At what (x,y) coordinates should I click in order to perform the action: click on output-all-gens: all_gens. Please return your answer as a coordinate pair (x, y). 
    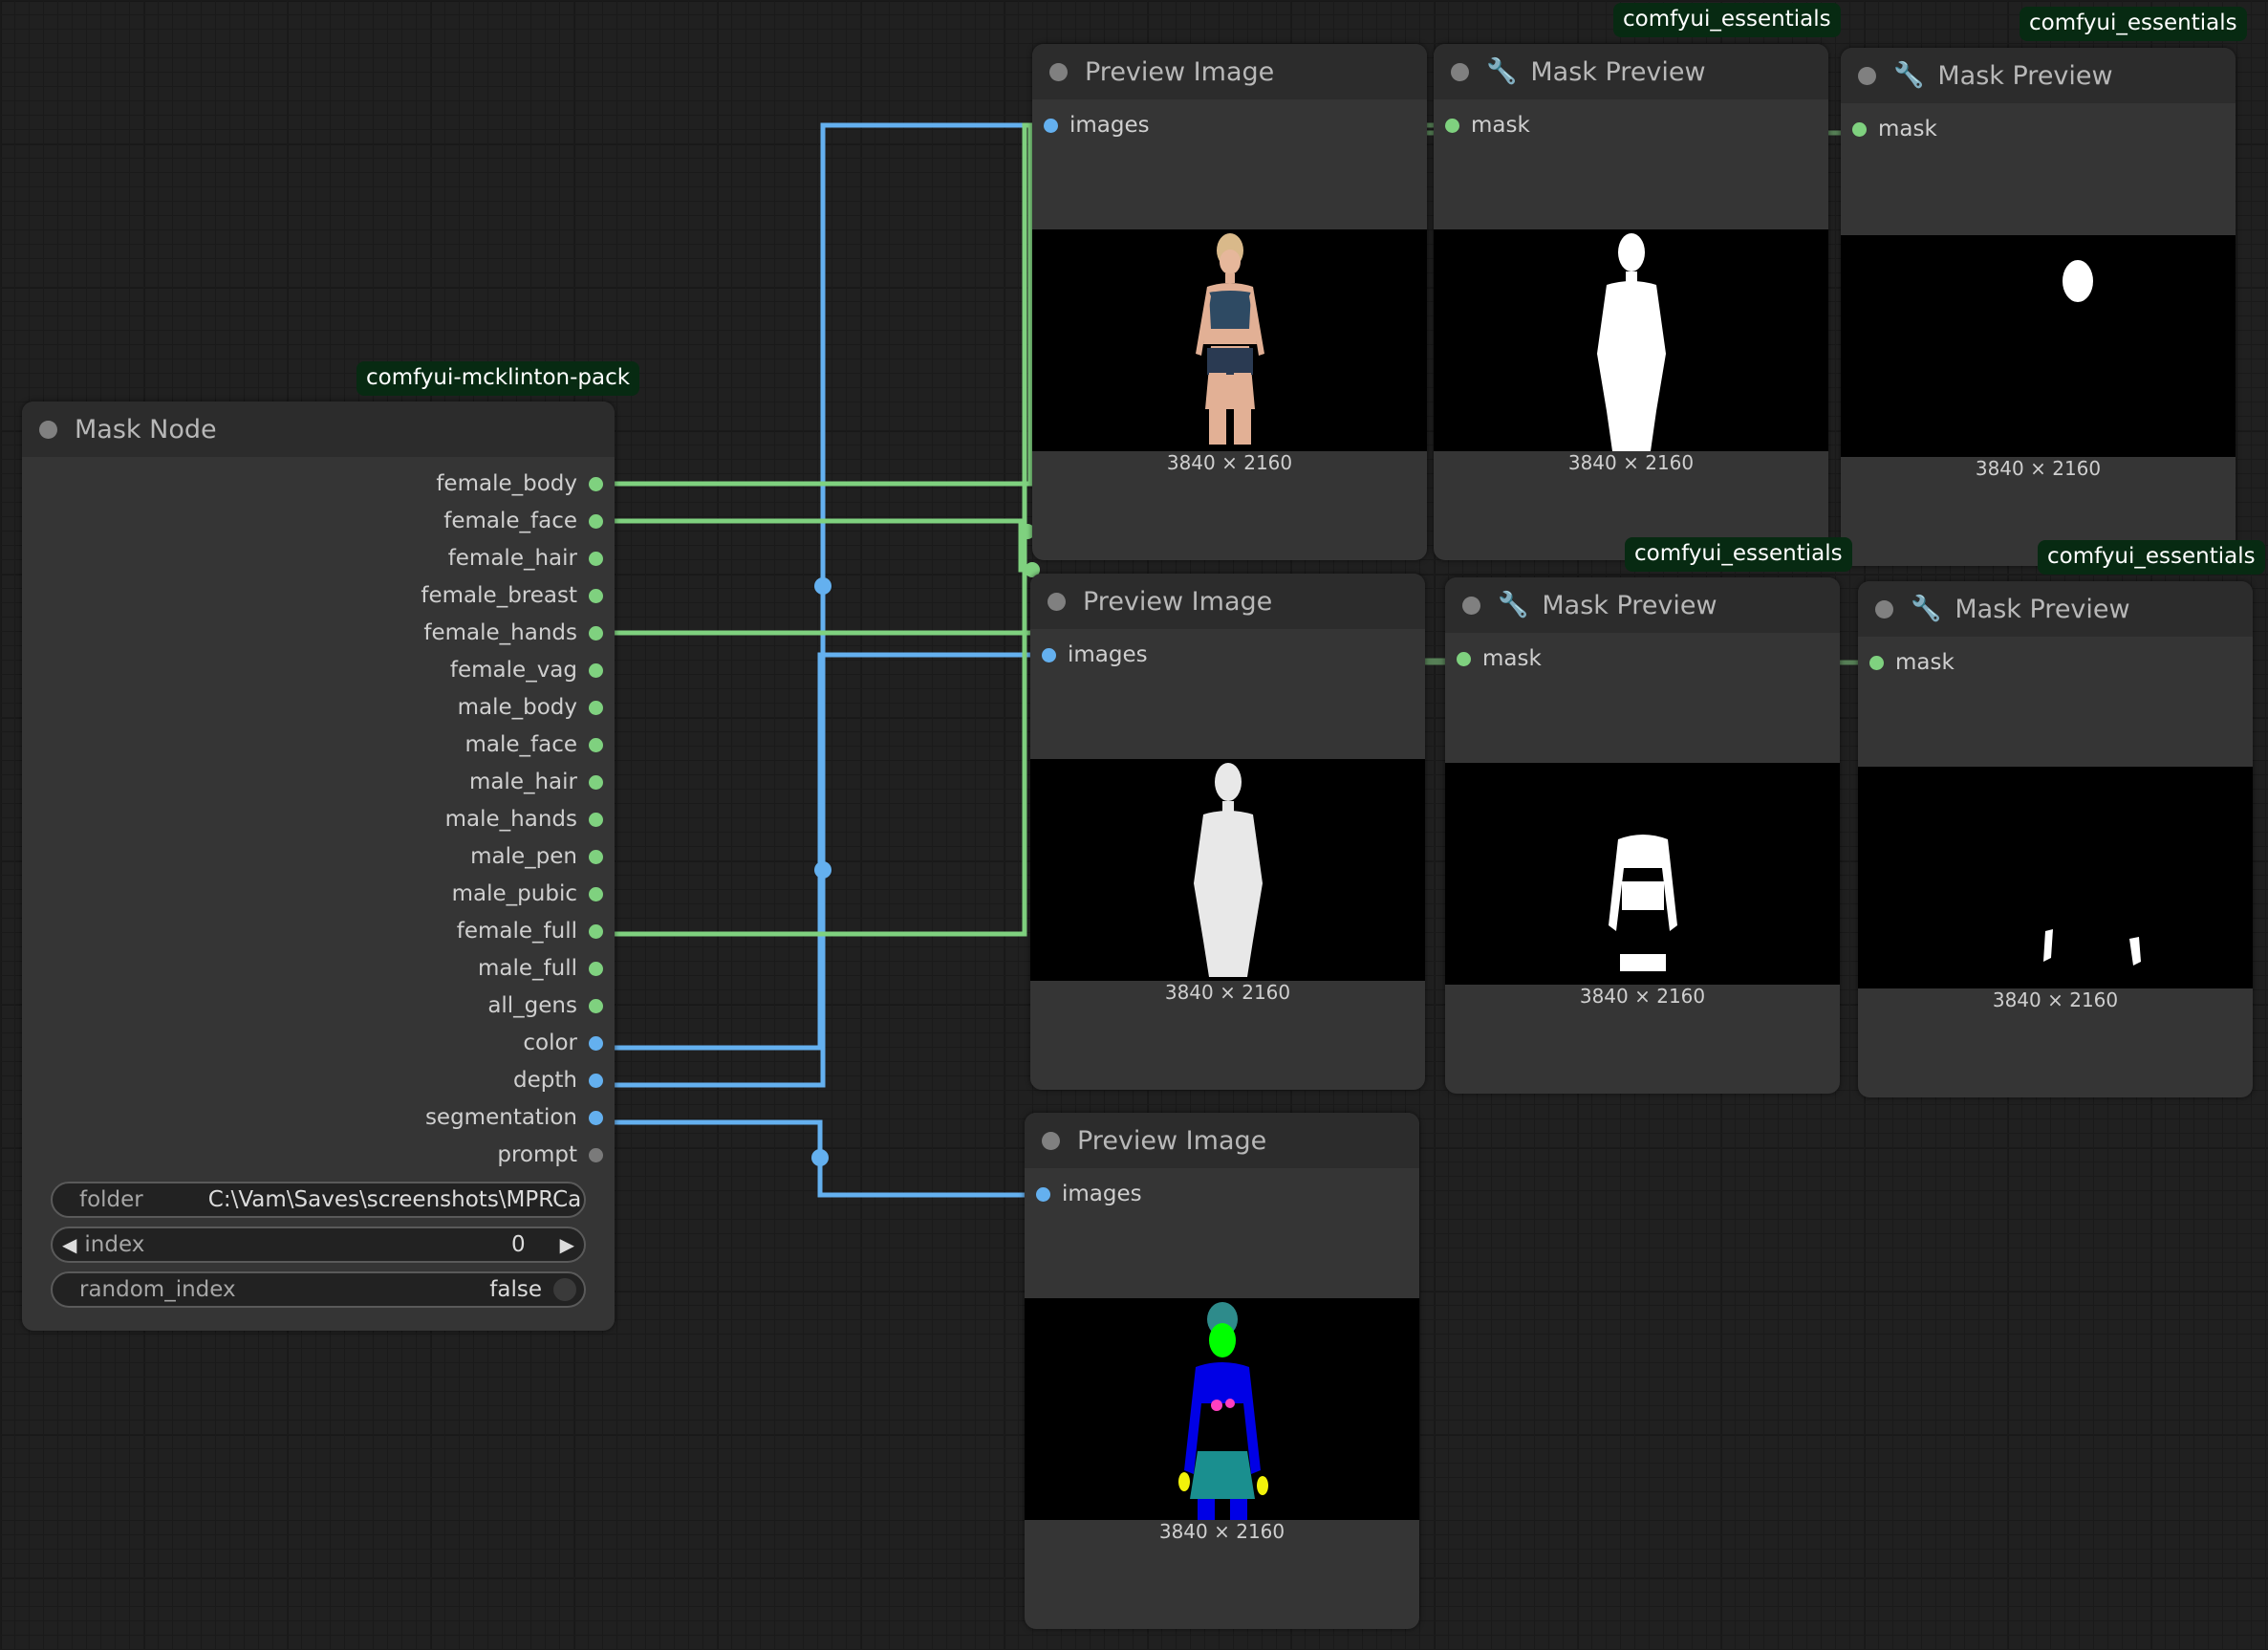
    Looking at the image, I should click on (545, 1006).